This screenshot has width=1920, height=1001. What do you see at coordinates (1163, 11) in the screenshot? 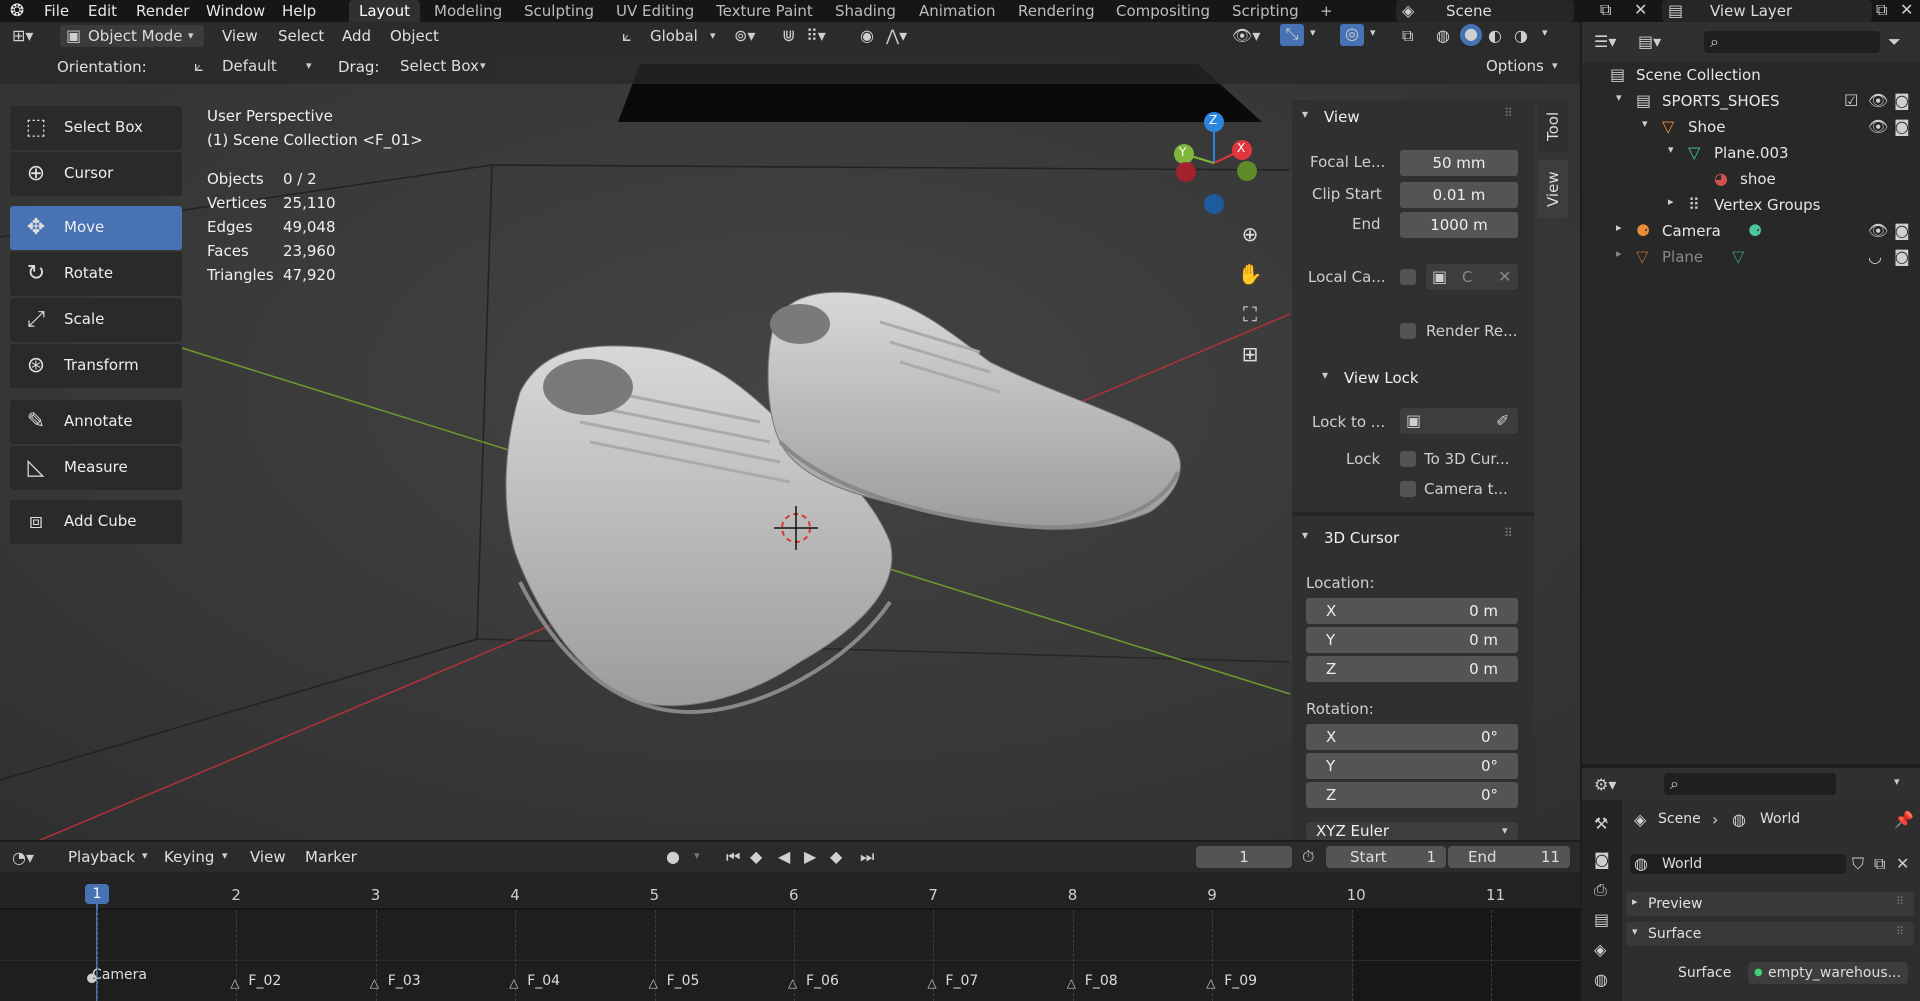
I see `tab-compositing: Compositing` at bounding box center [1163, 11].